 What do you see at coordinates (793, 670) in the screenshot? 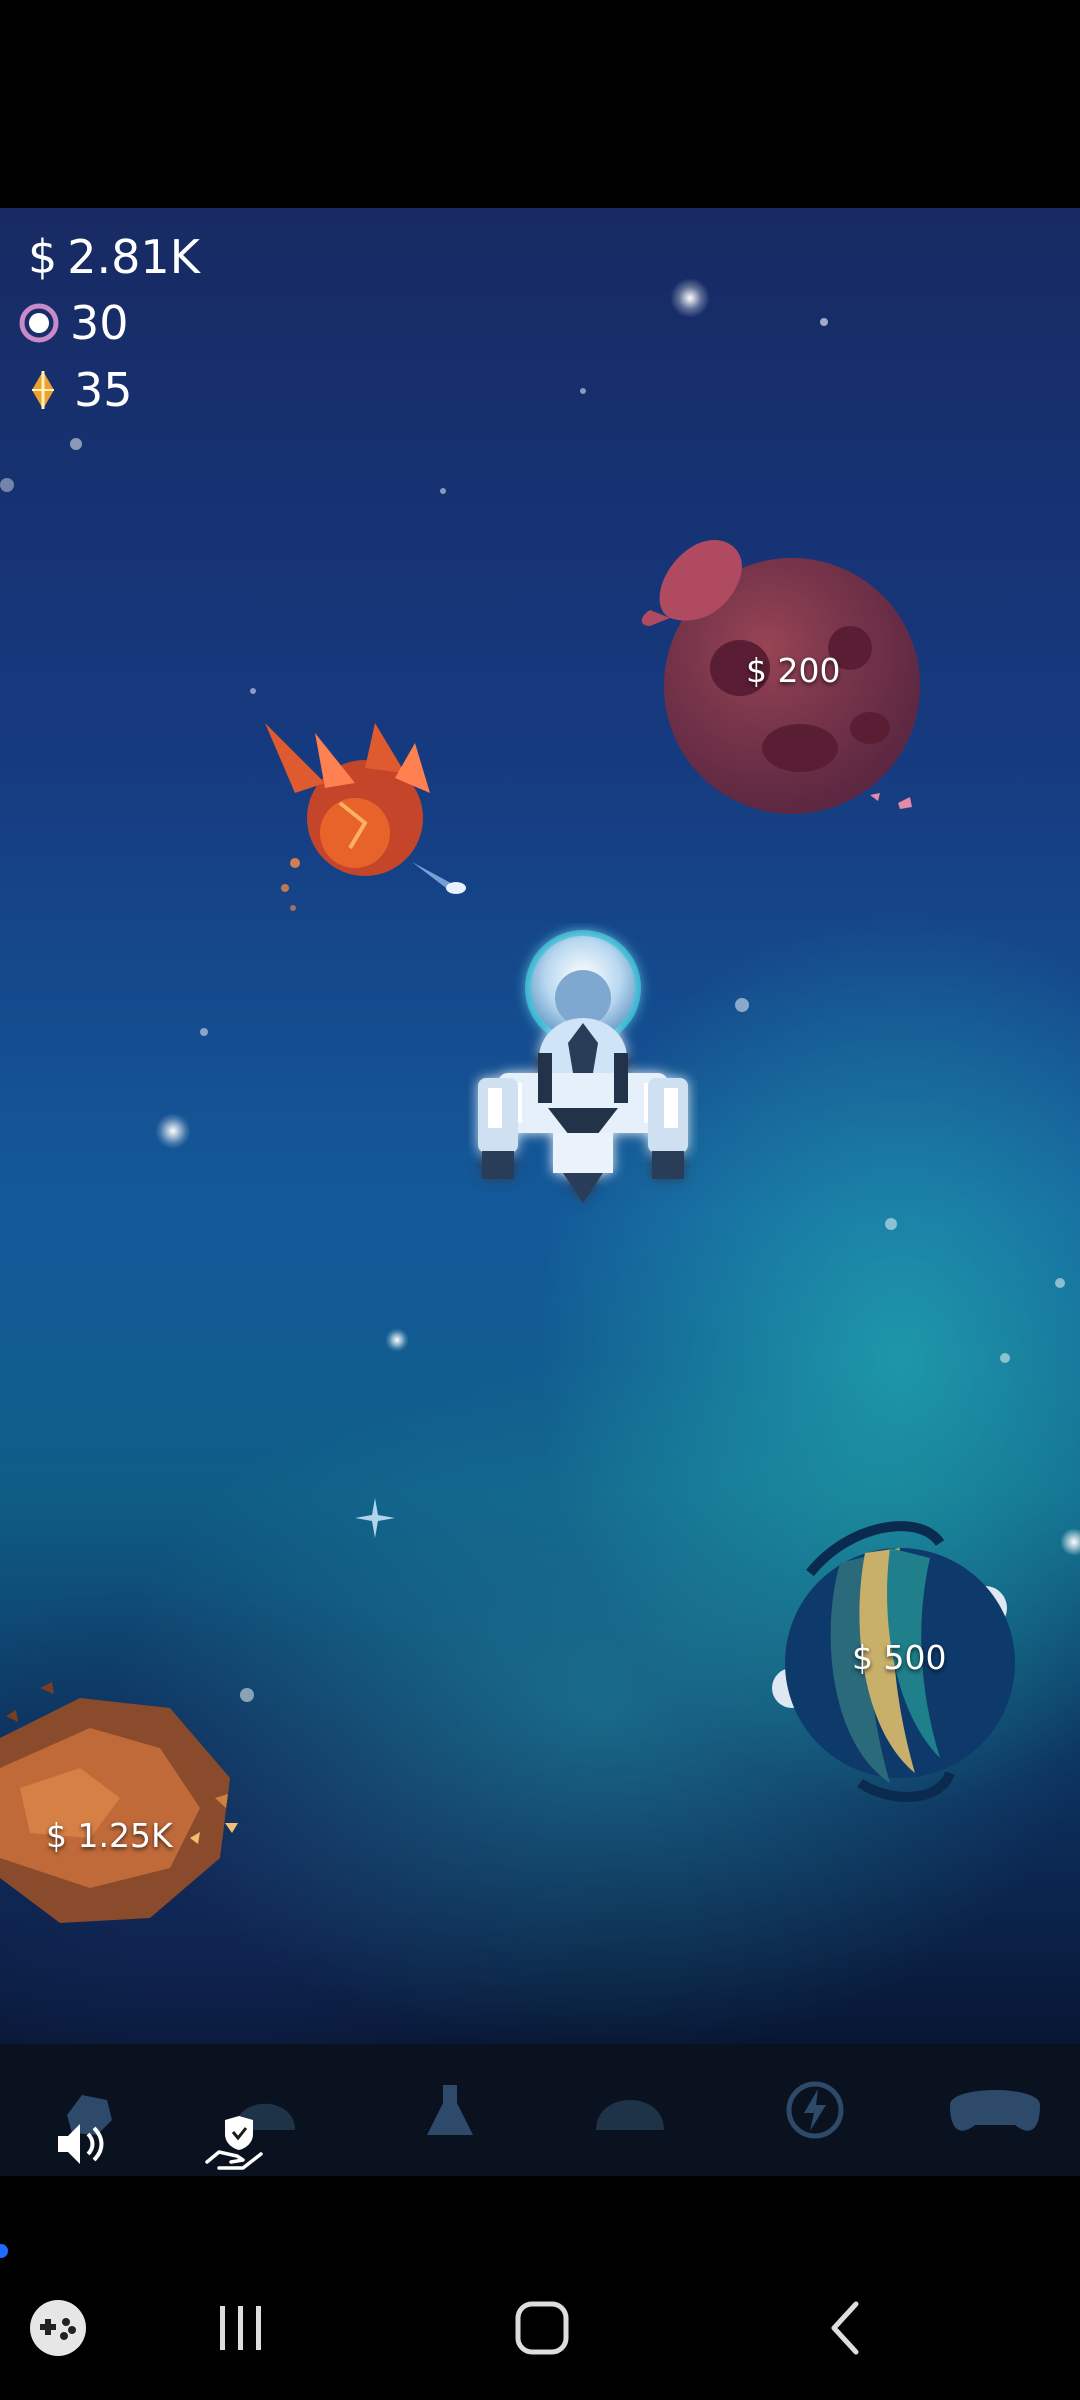
I see `red-planet-price: $ 200` at bounding box center [793, 670].